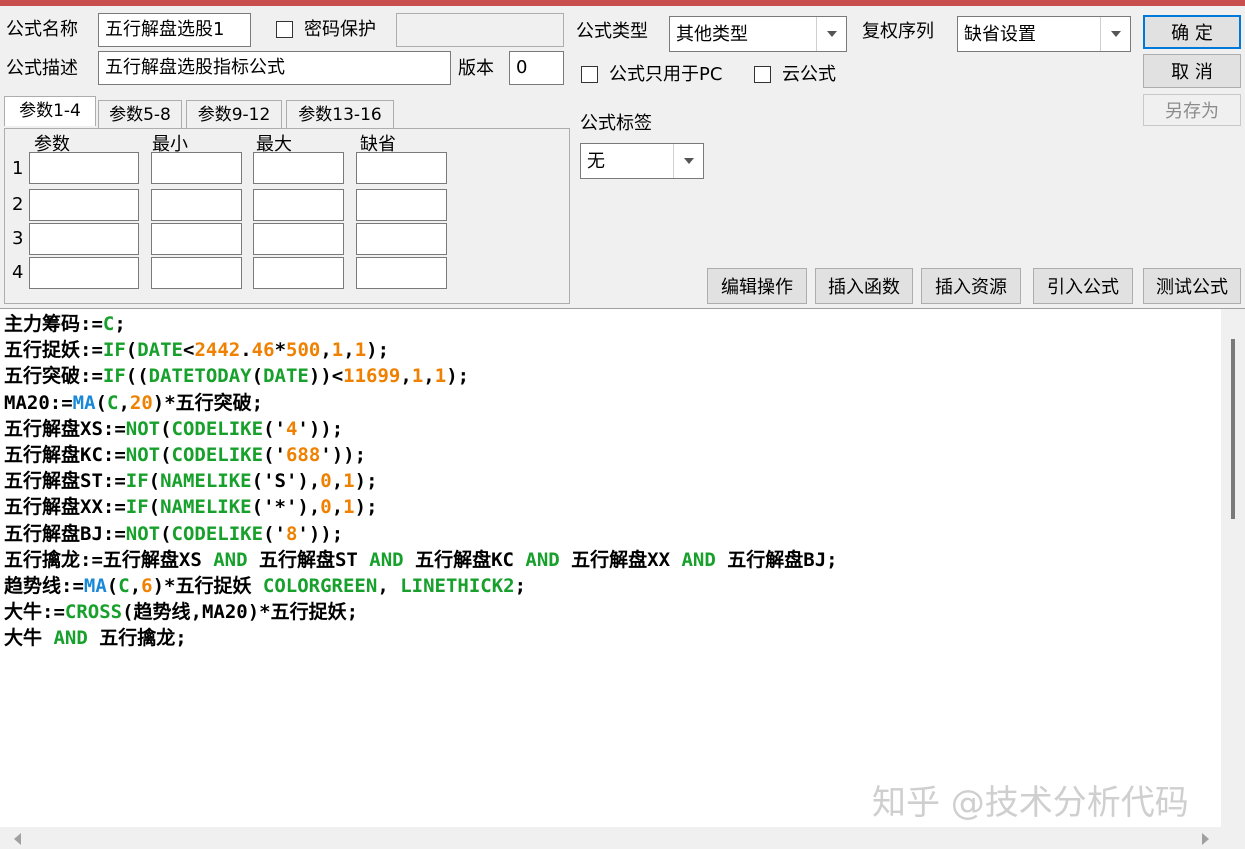 Image resolution: width=1245 pixels, height=849 pixels. Describe the element at coordinates (698, 559) in the screenshot. I see `code-token: AND` at that location.